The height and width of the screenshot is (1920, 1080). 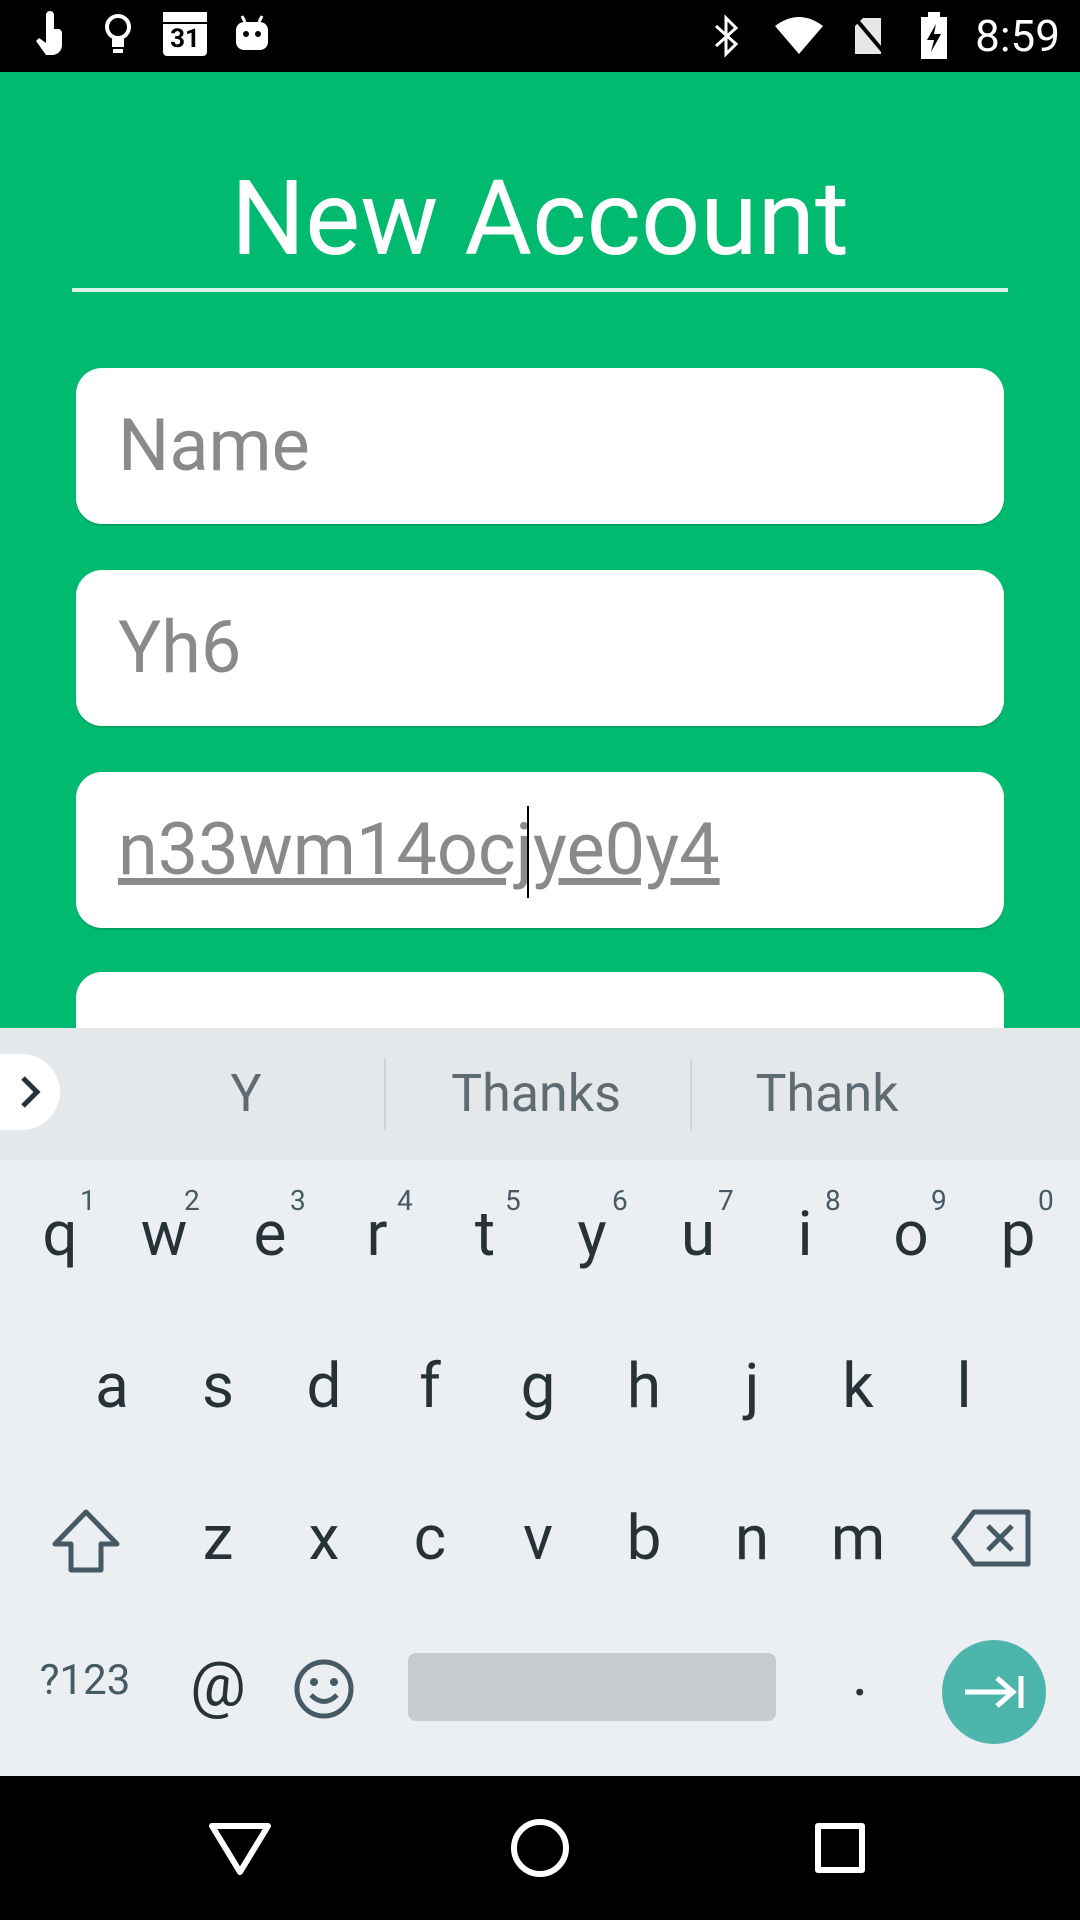 What do you see at coordinates (88, 1200) in the screenshot?
I see `key-hint: 1` at bounding box center [88, 1200].